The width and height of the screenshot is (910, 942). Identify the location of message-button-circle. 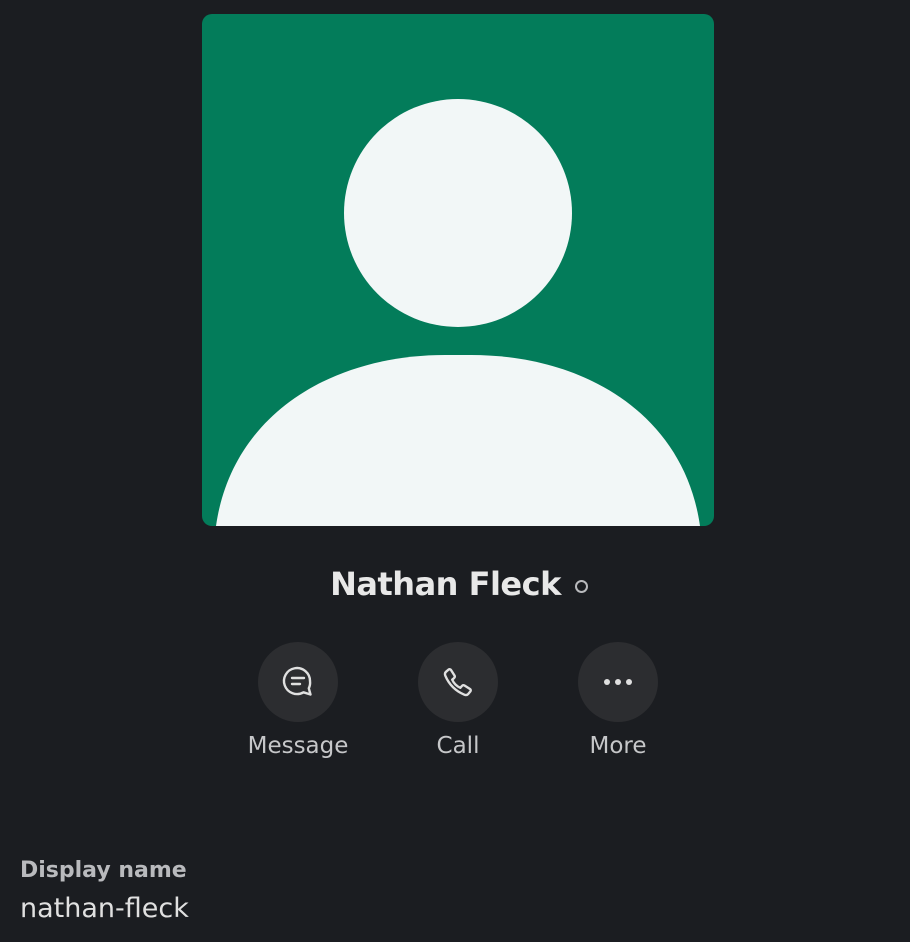
(298, 682).